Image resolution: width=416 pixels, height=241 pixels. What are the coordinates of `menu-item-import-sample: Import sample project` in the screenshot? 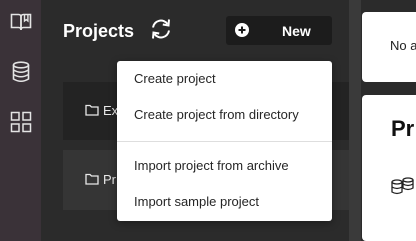 It's located at (224, 202).